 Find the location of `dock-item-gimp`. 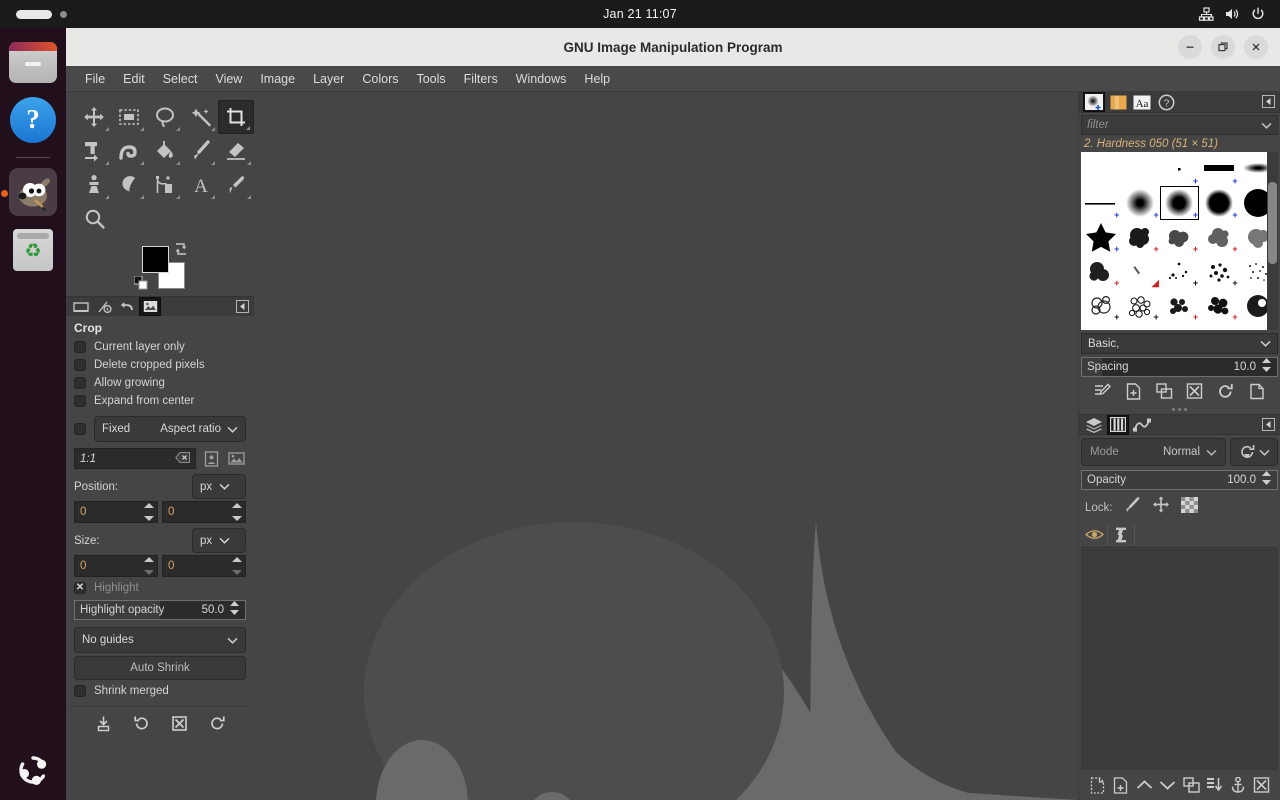

dock-item-gimp is located at coordinates (29, 192).